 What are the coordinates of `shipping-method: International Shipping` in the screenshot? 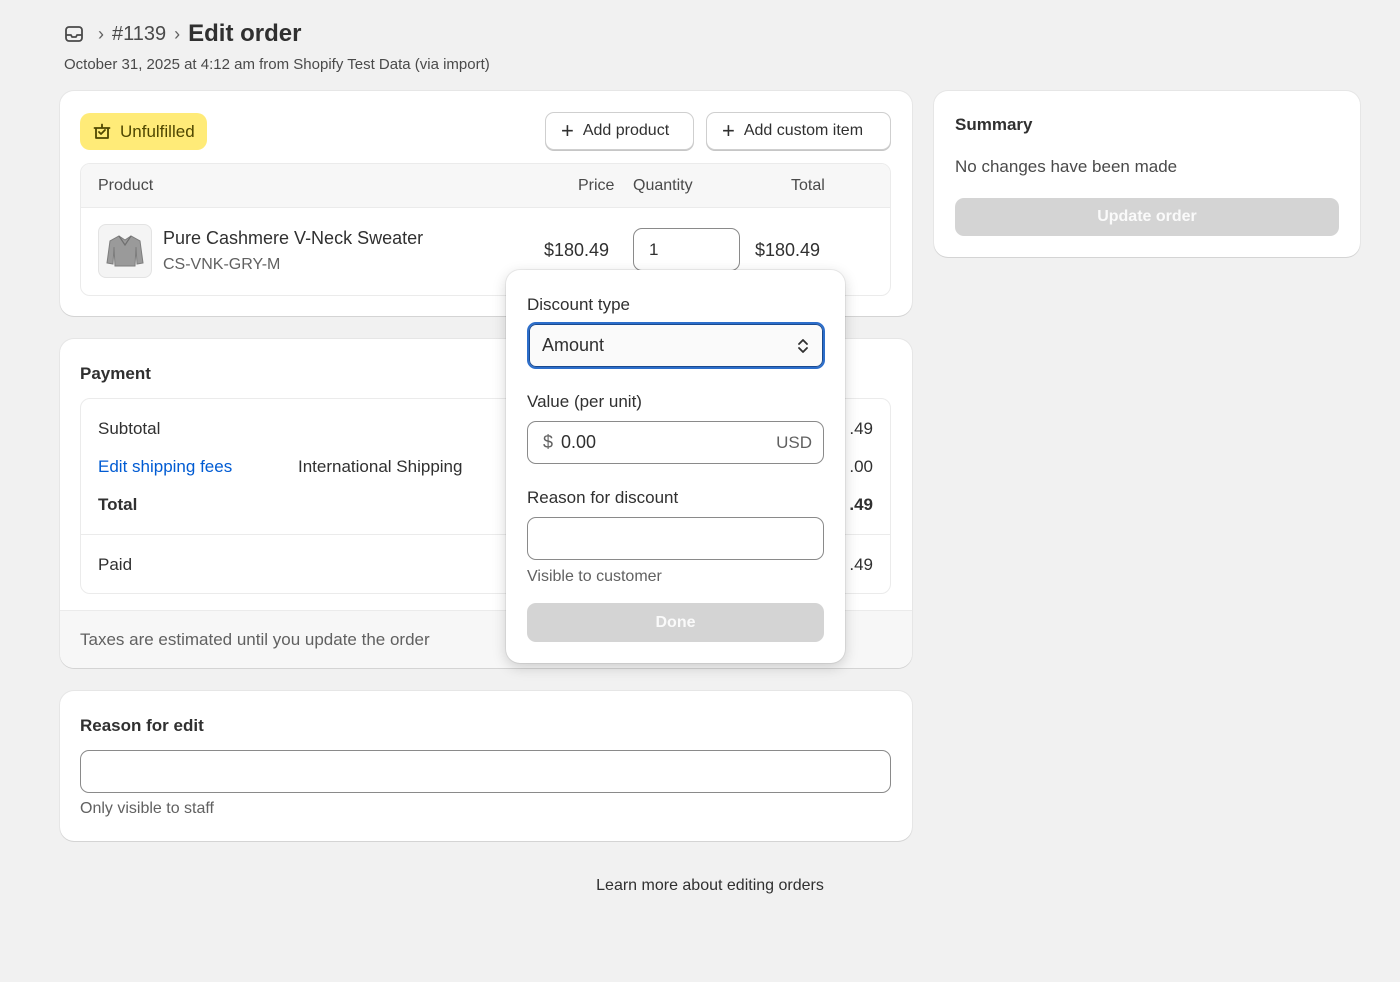 It's located at (380, 466).